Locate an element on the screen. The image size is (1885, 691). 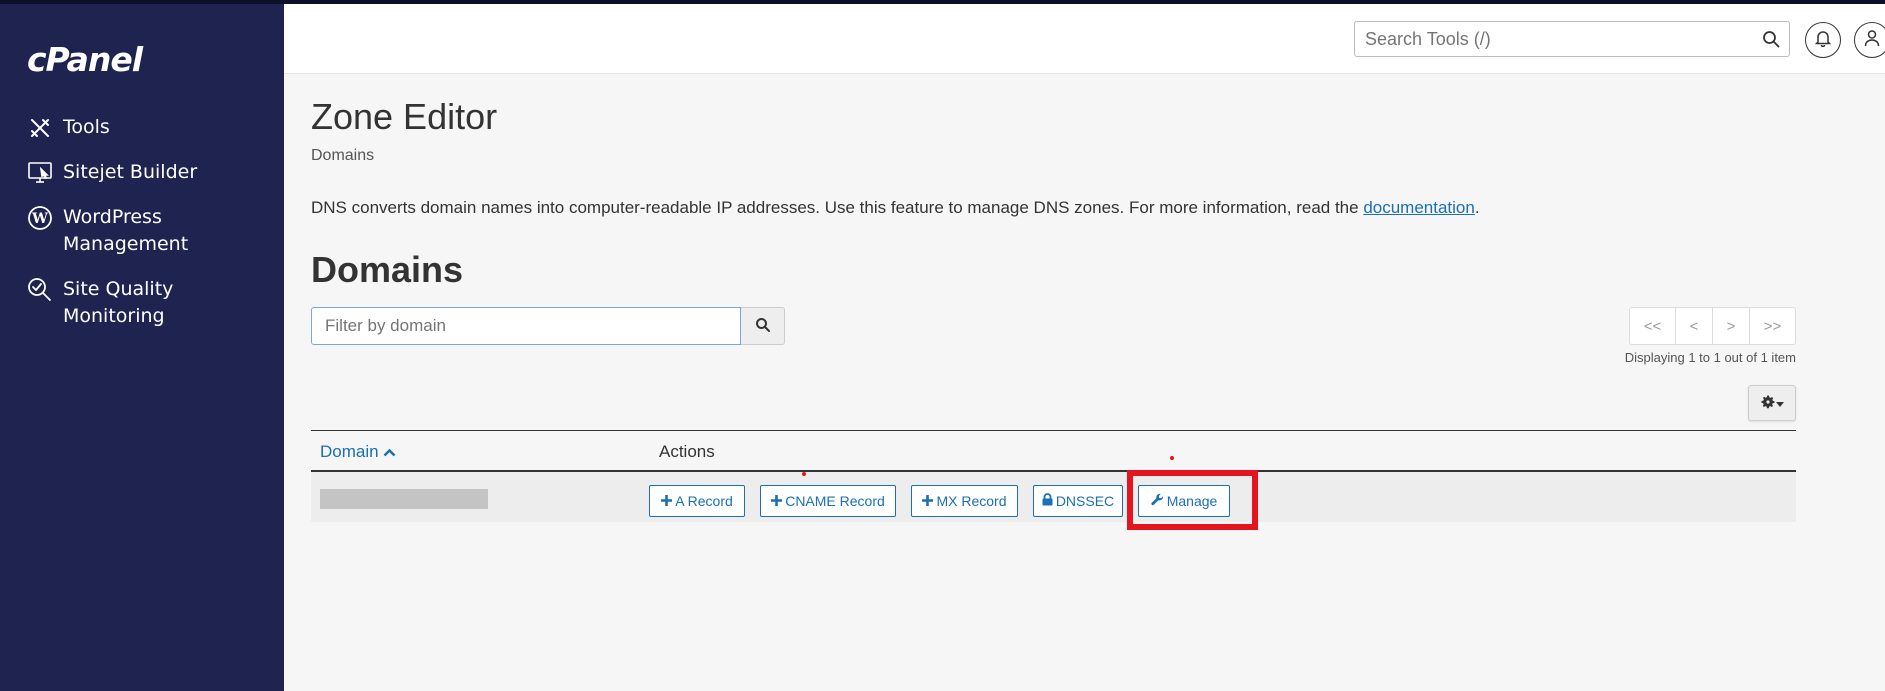
page-prev-button: < is located at coordinates (1694, 326).